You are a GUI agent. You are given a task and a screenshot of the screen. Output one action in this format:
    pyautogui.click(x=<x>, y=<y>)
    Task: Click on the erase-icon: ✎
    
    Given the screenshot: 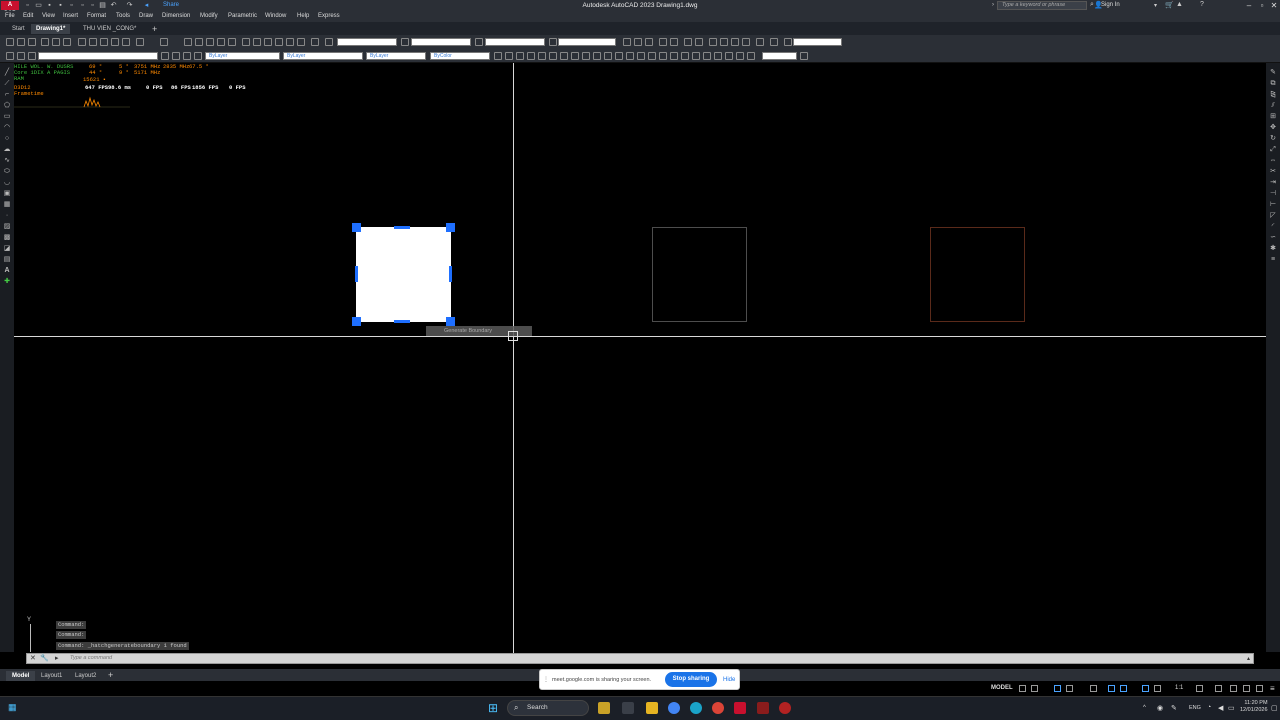 What is the action you would take?
    pyautogui.click(x=1273, y=72)
    